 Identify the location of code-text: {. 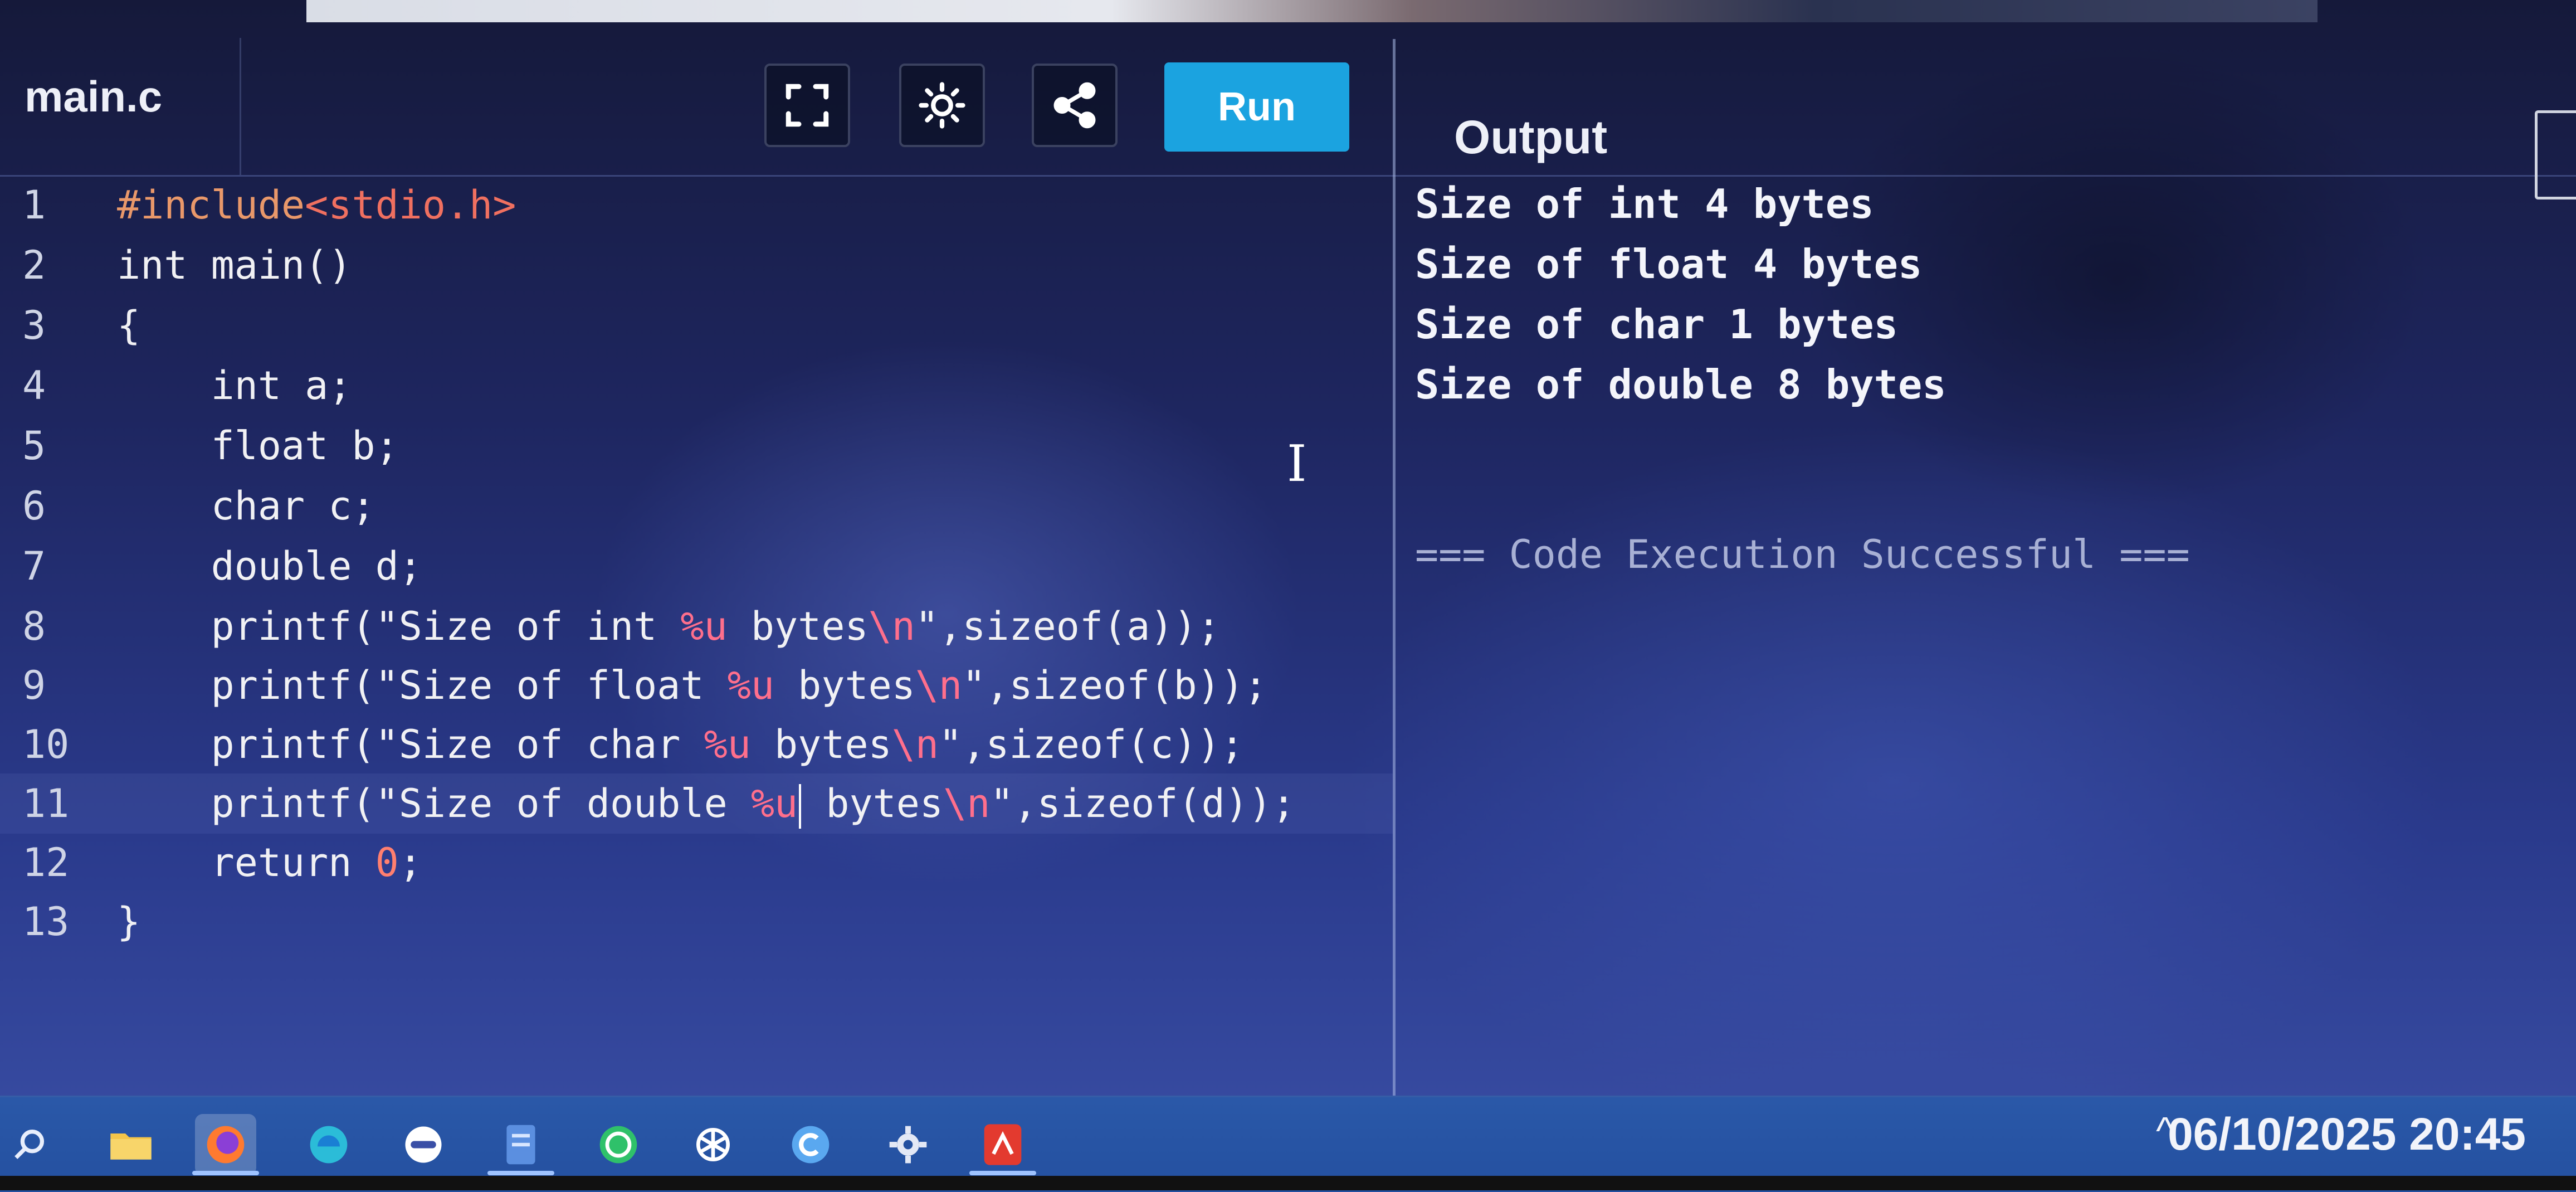
(128, 325).